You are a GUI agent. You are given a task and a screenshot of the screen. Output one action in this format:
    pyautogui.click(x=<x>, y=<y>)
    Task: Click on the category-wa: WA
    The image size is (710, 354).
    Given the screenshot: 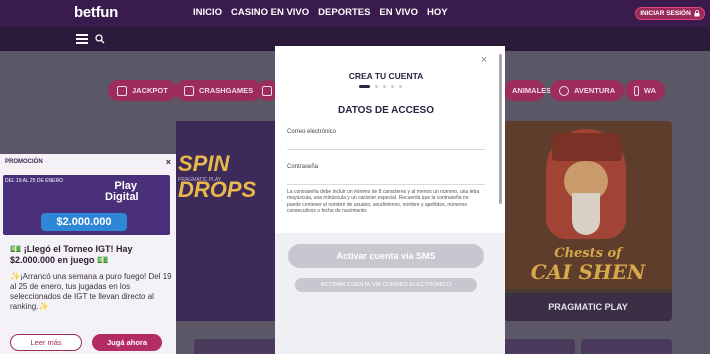 What is the action you would take?
    pyautogui.click(x=645, y=90)
    